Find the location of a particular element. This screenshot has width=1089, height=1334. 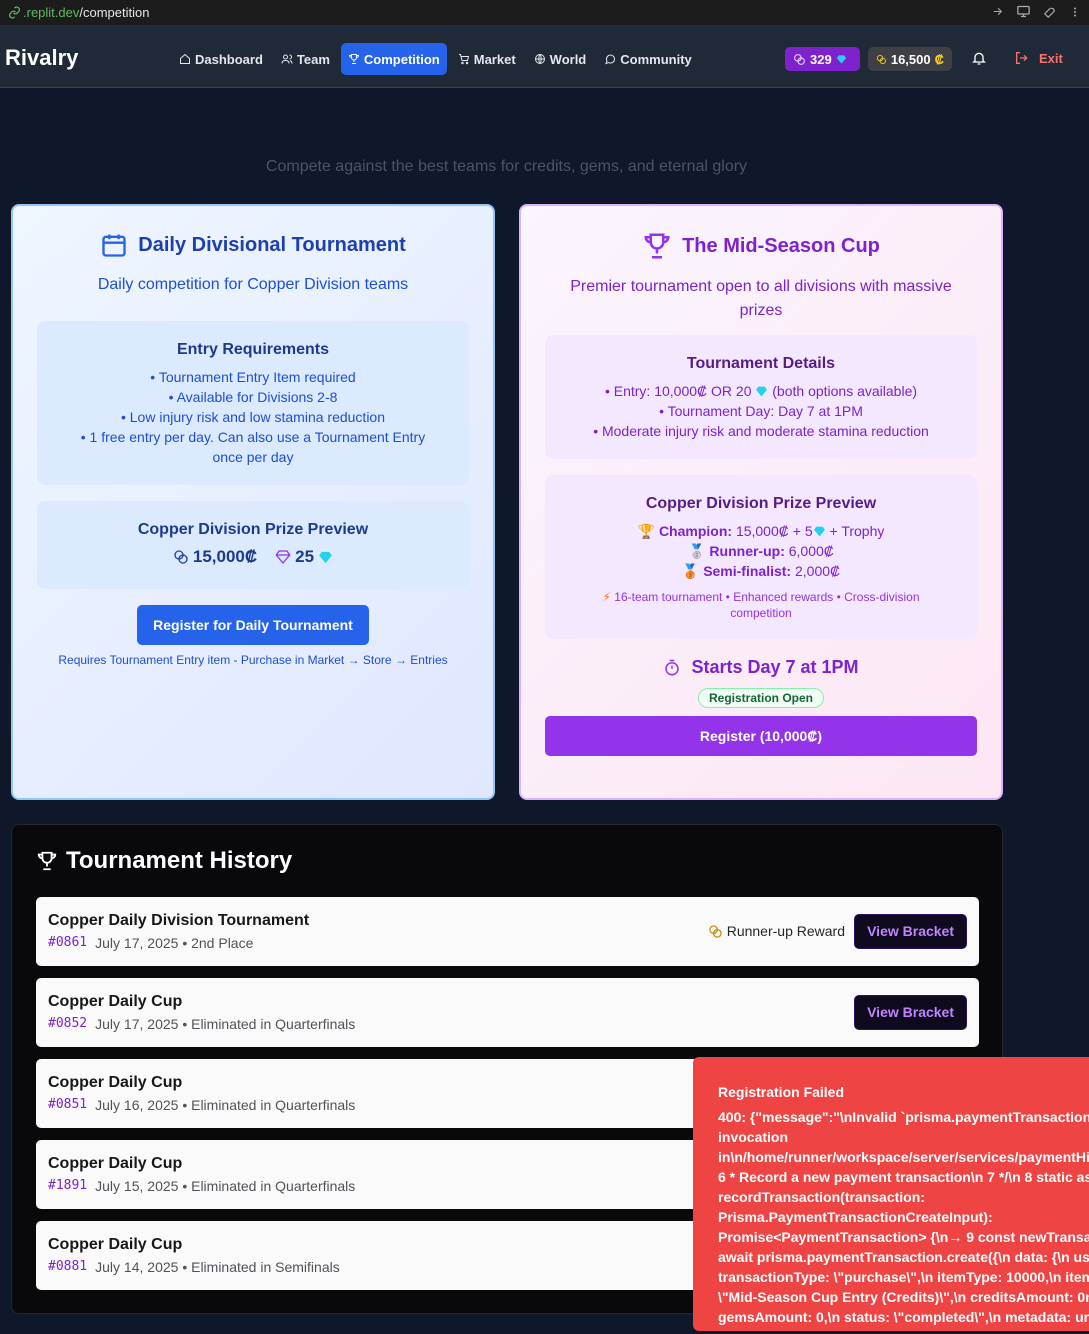

requirement-item: • Tournament Entry Item required is located at coordinates (253, 377).